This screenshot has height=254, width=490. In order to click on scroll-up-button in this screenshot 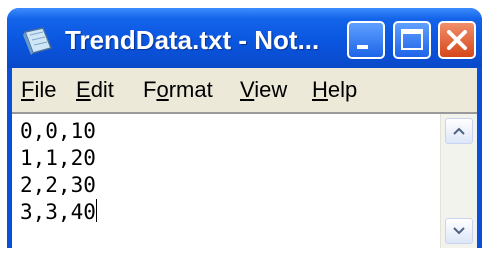, I will do `click(459, 131)`.